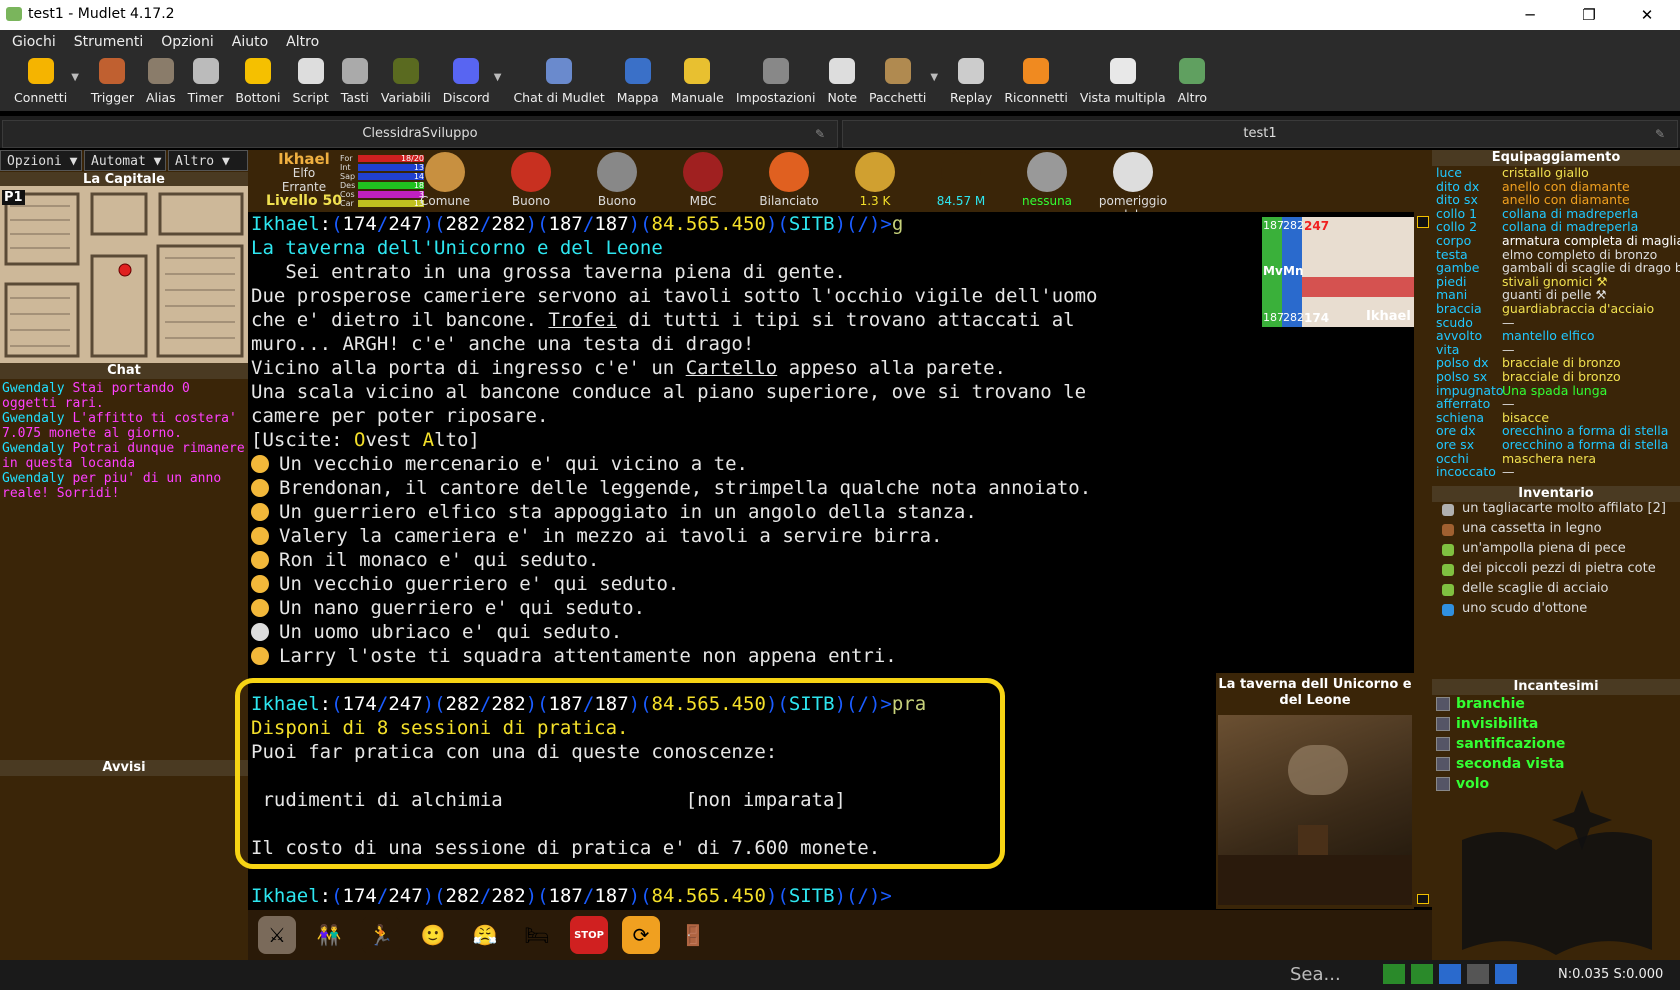  What do you see at coordinates (125, 160) in the screenshot?
I see `automat-dropdown: Automat ▼` at bounding box center [125, 160].